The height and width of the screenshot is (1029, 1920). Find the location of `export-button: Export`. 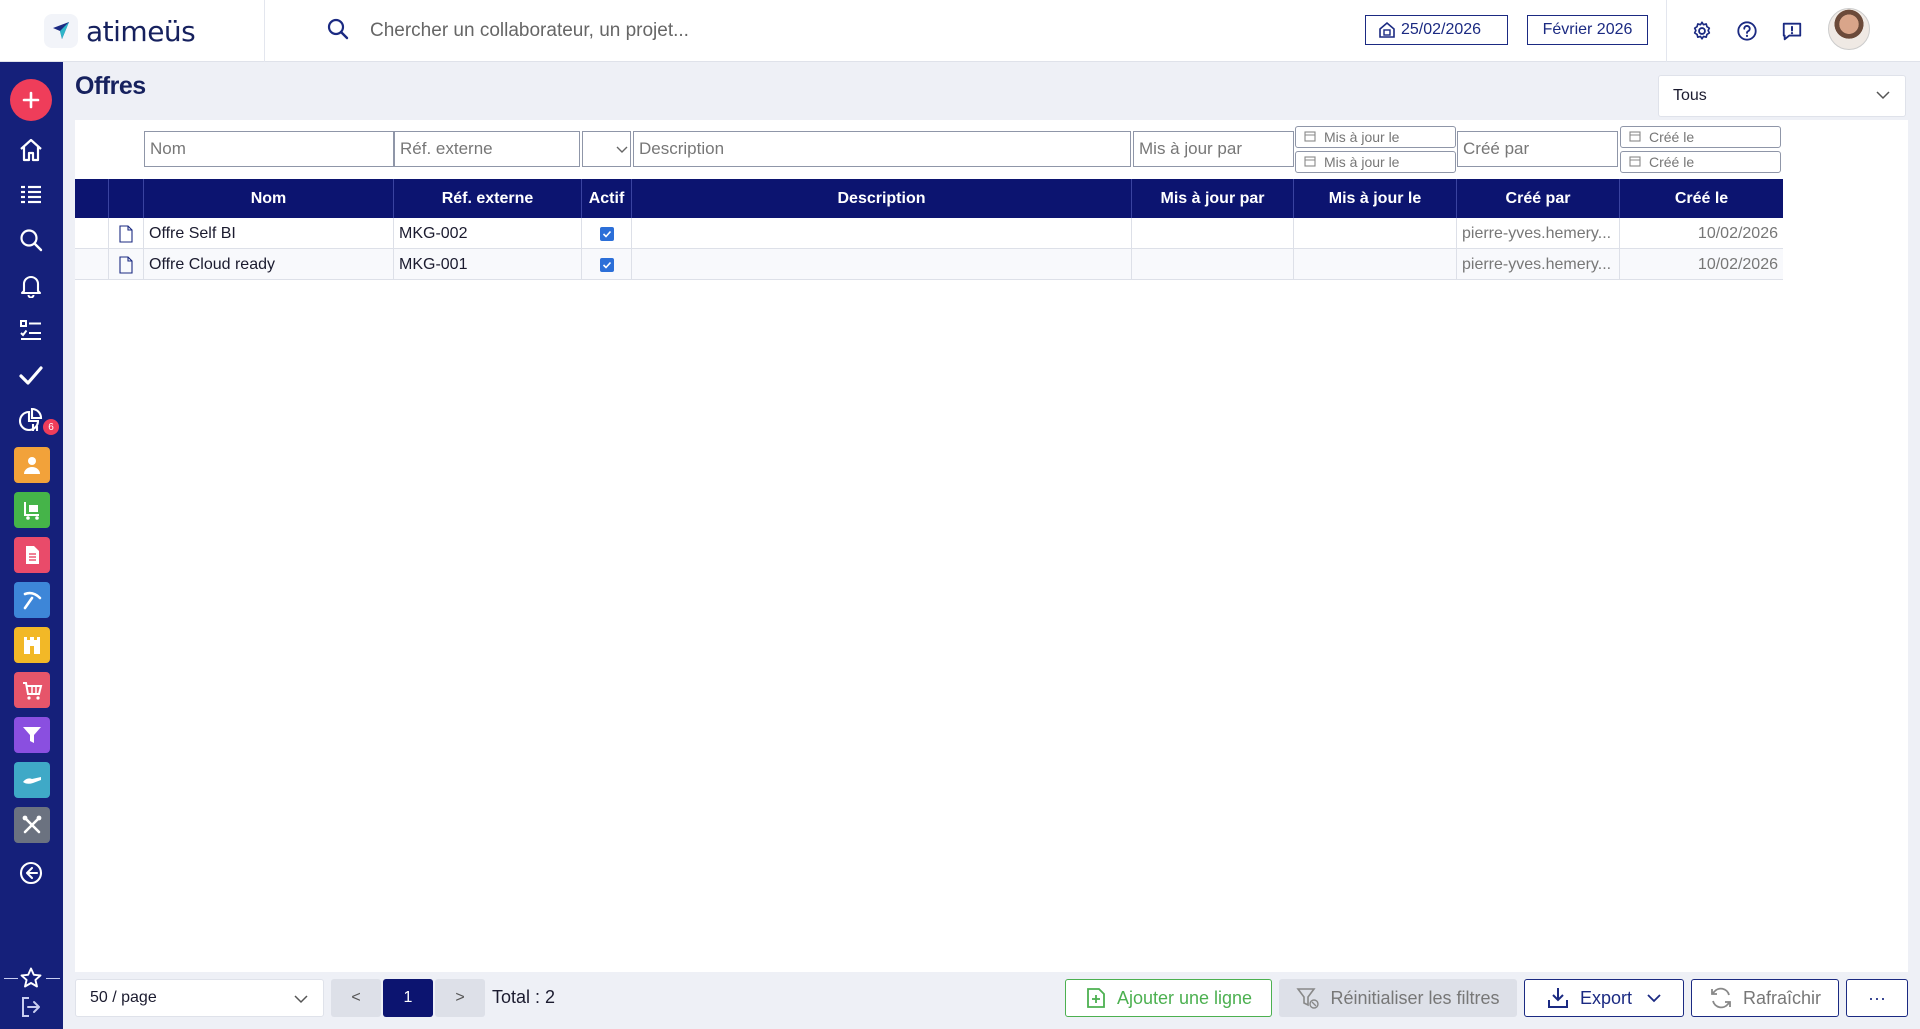

export-button: Export is located at coordinates (1604, 998).